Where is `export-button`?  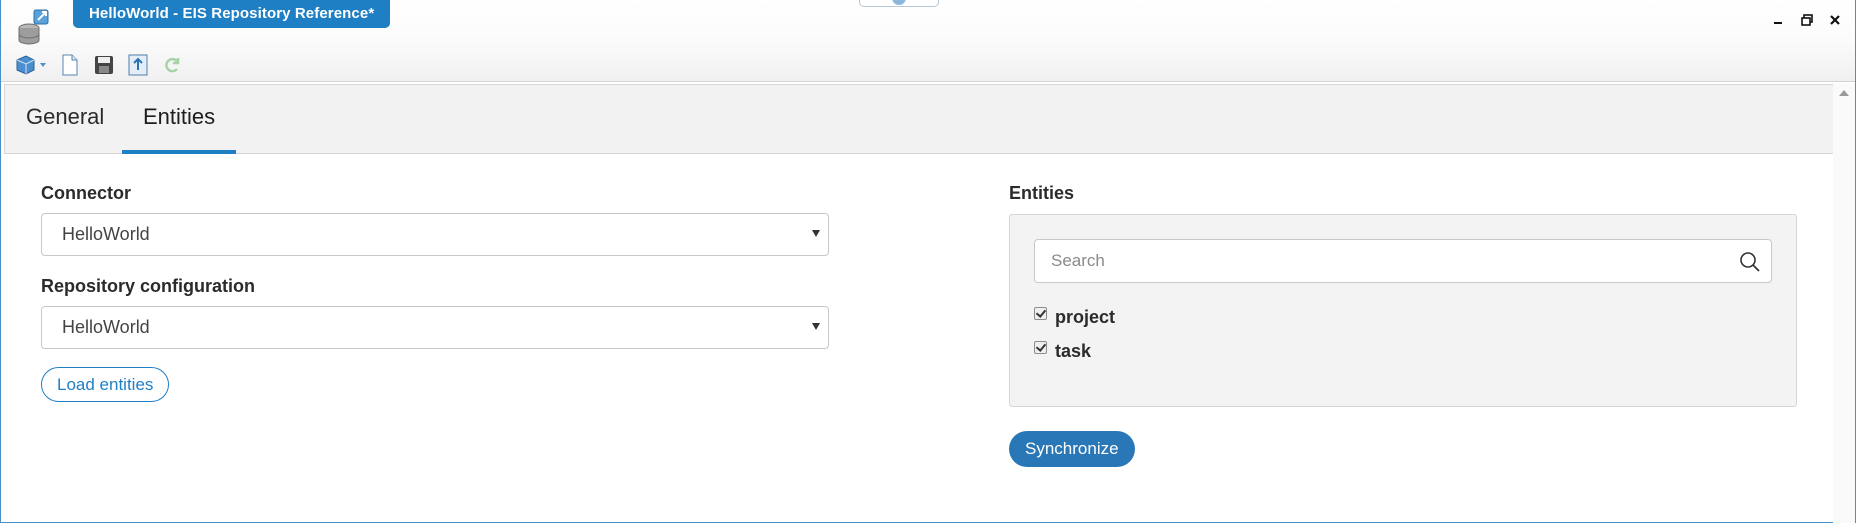 export-button is located at coordinates (138, 65).